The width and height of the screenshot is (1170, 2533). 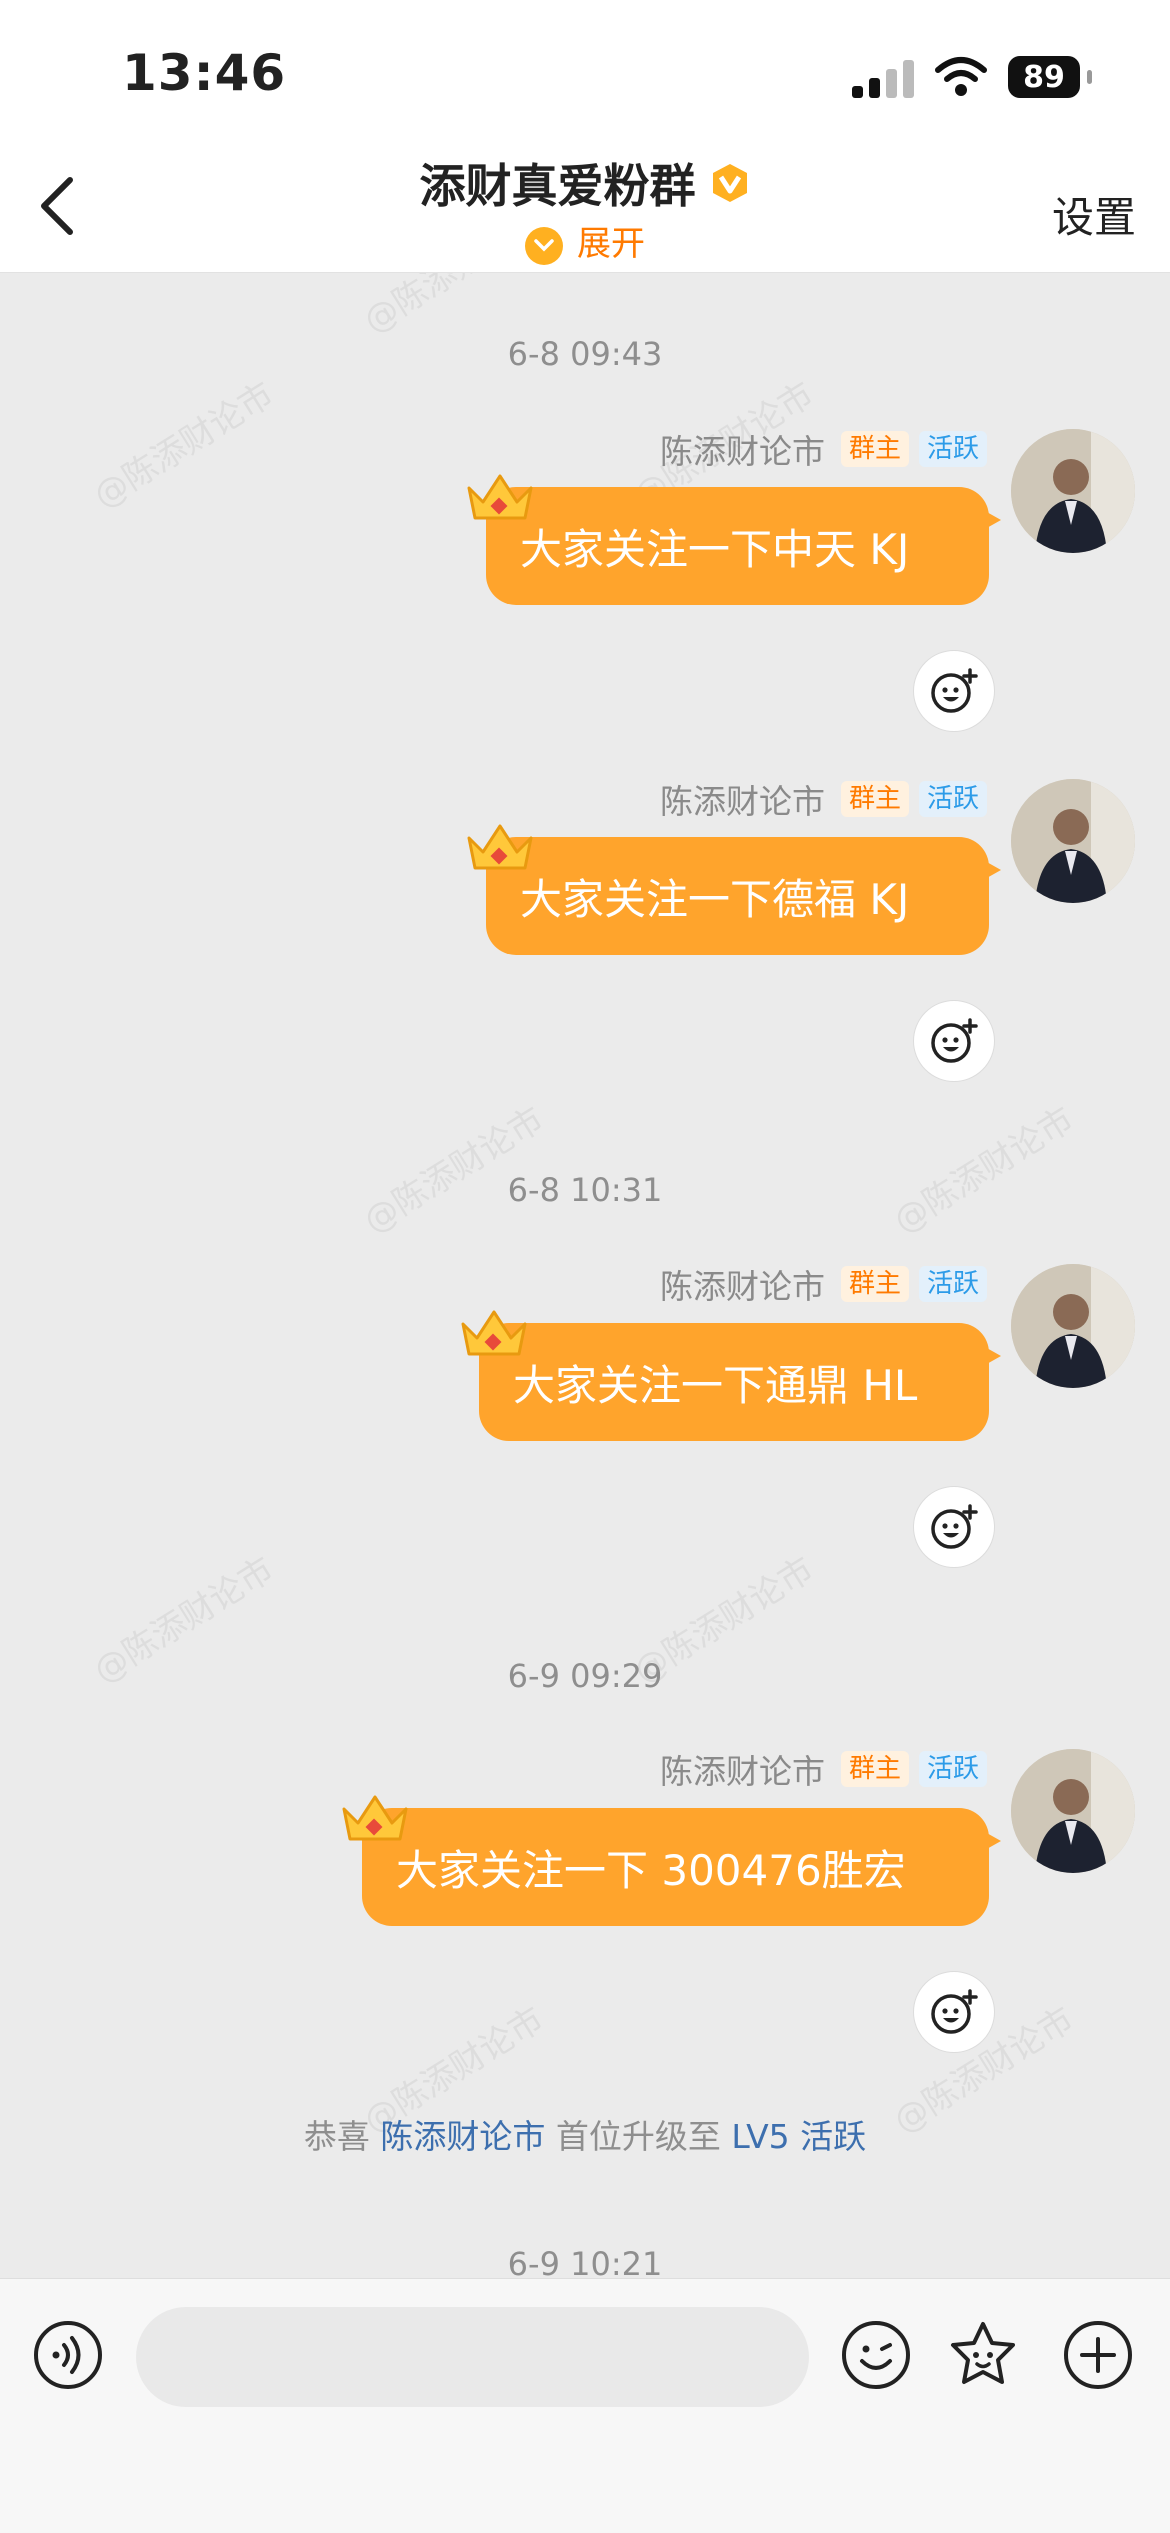 What do you see at coordinates (544, 245) in the screenshot?
I see `expand-chevron-icon` at bounding box center [544, 245].